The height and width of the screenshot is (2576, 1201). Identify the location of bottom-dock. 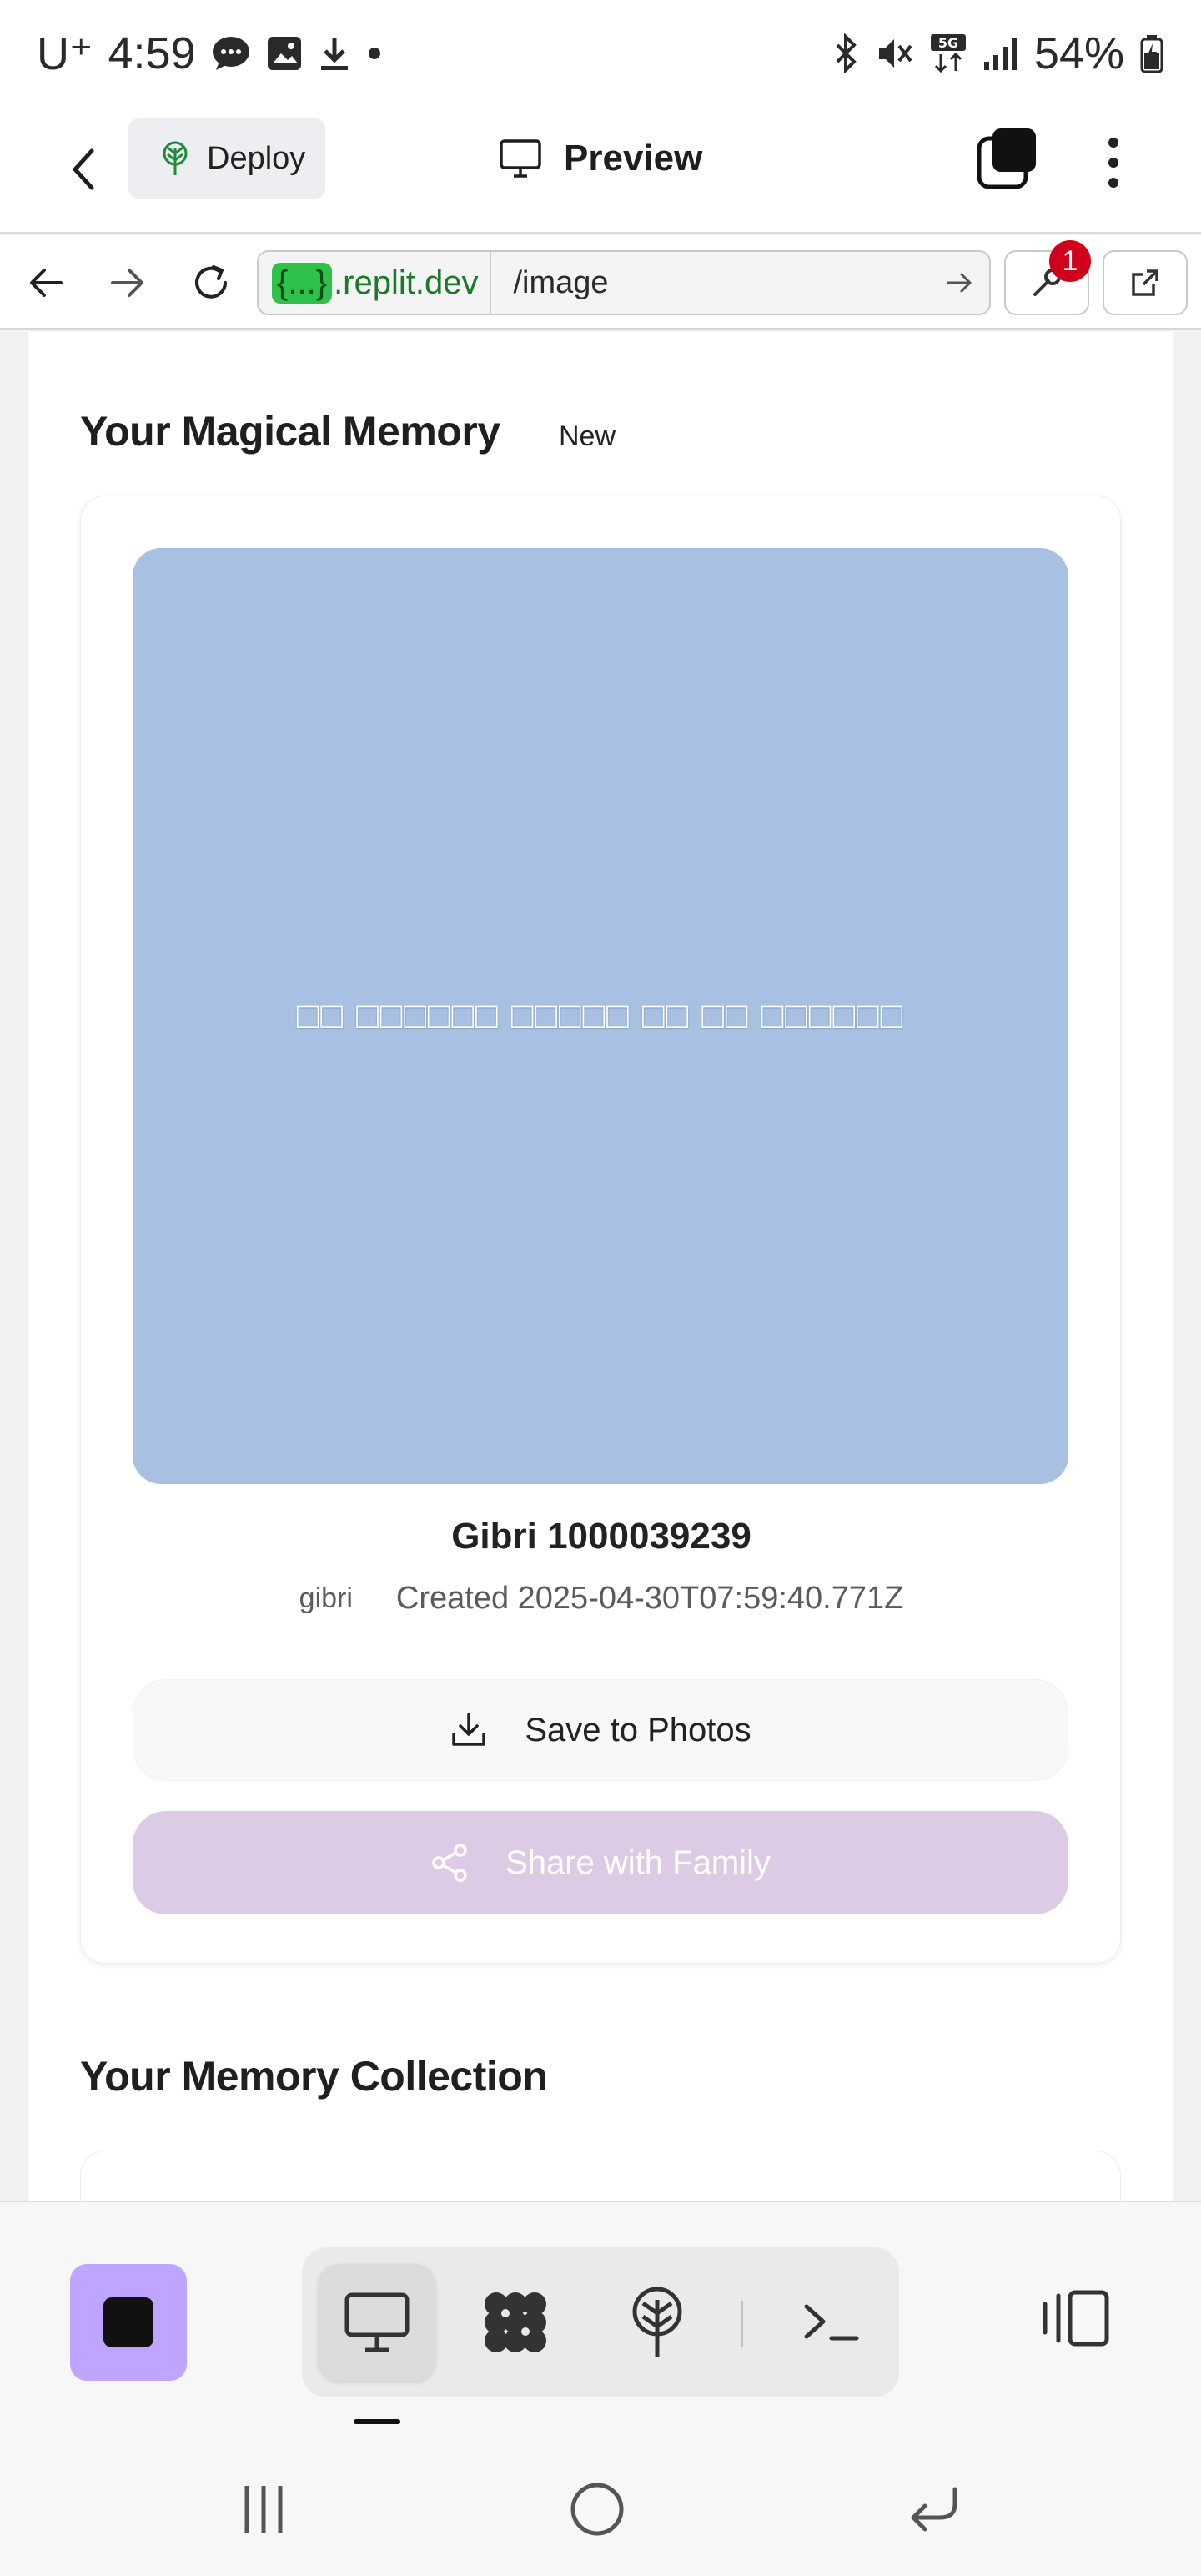
(601, 2326).